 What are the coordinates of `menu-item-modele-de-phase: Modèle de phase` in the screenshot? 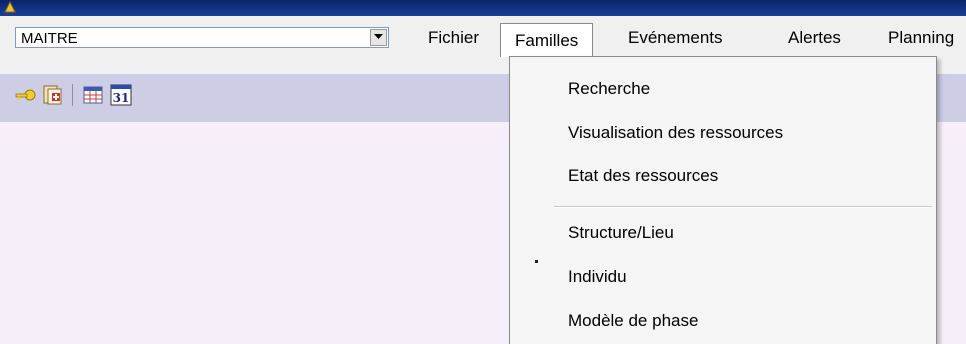 It's located at (633, 321).